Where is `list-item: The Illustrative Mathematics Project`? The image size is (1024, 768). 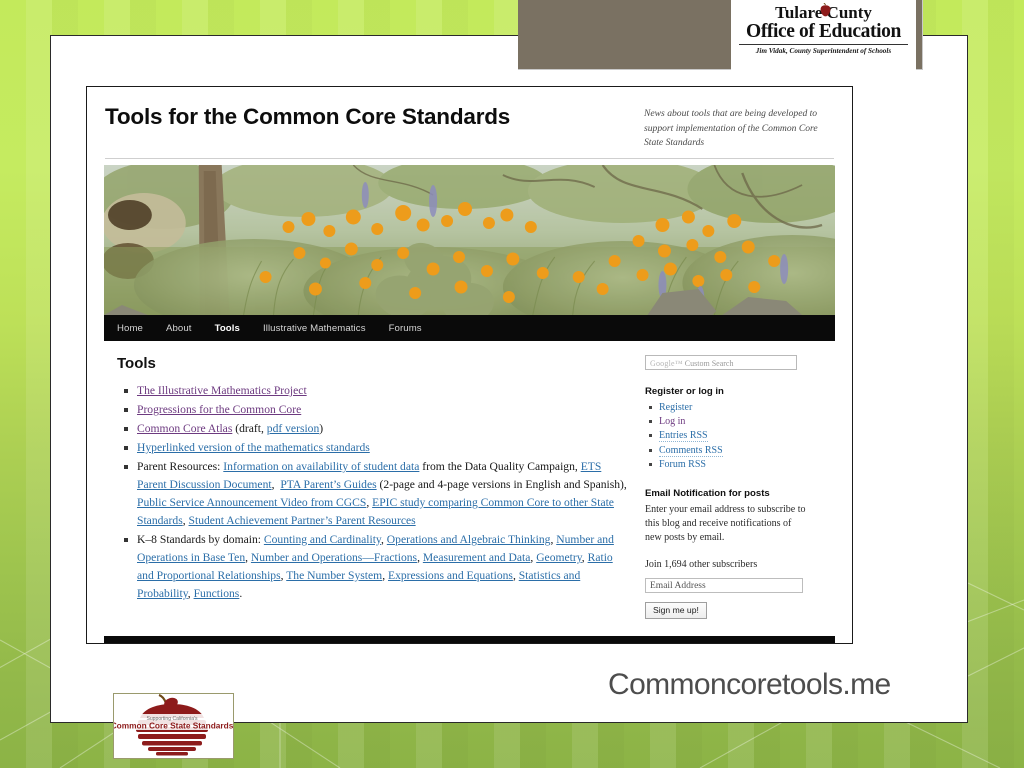
list-item: The Illustrative Mathematics Project is located at coordinates (376, 391).